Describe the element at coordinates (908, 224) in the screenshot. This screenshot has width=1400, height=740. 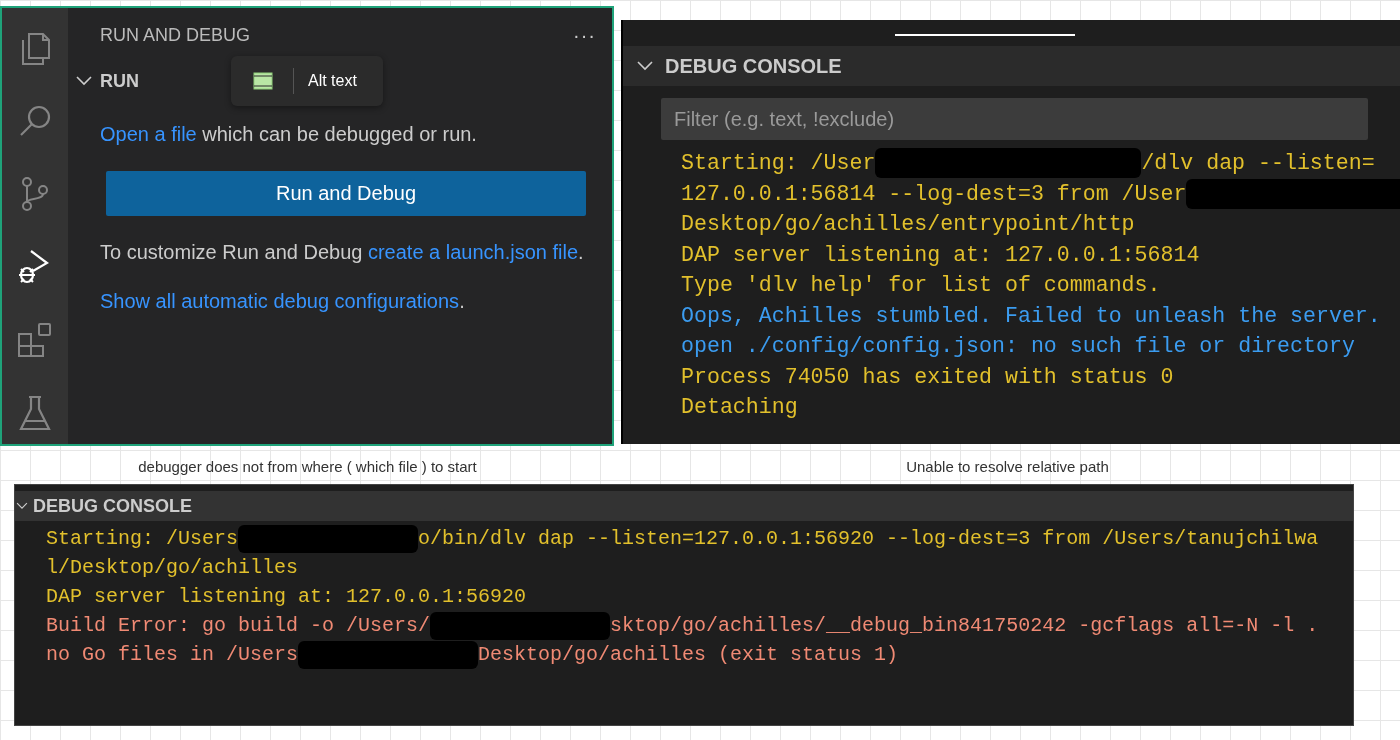
I see `console-text: Desktop/go/achilles/entrypoint/http` at that location.